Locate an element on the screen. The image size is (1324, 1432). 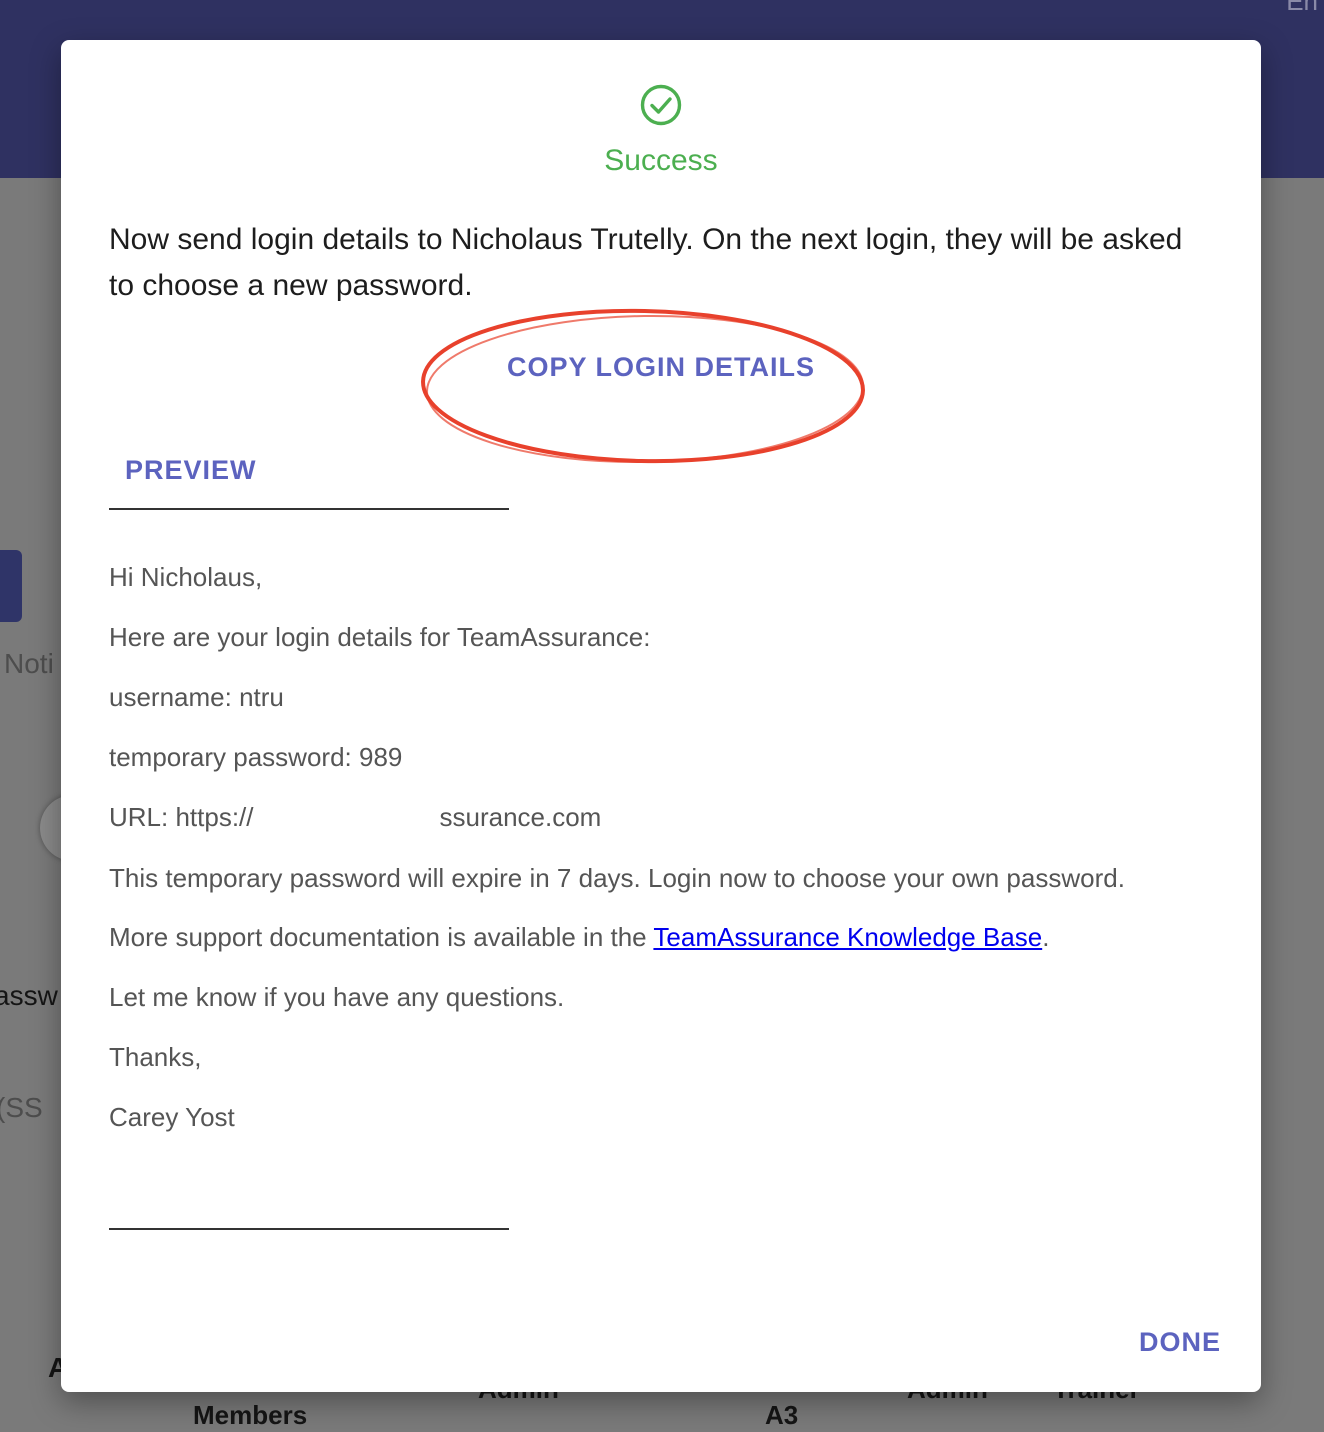
email-url-suffix: ssurance.com is located at coordinates (520, 817).